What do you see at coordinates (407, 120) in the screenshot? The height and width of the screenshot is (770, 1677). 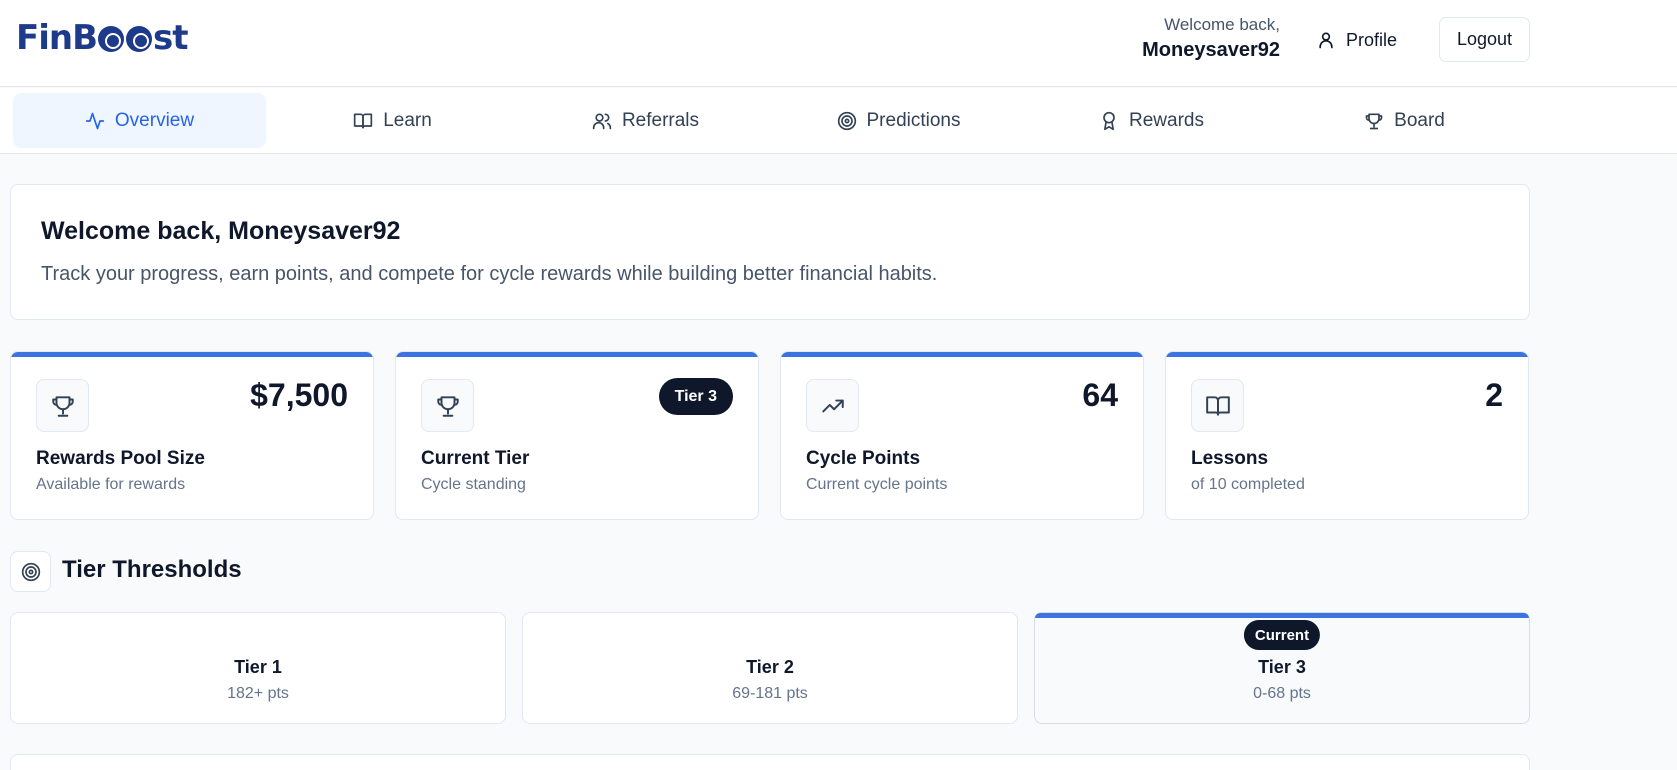 I see `tab-label: Learn` at bounding box center [407, 120].